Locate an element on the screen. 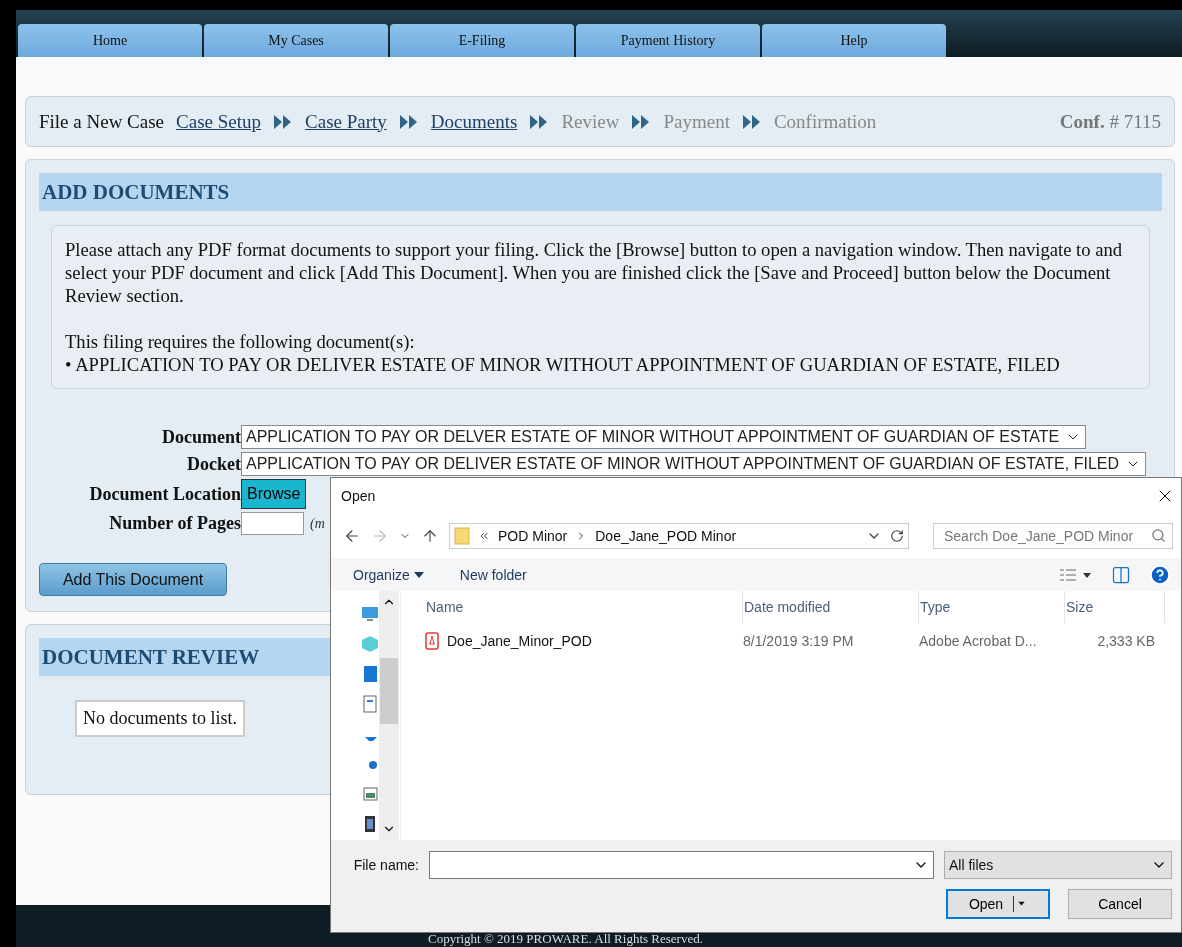 This screenshot has width=1182, height=947. breadcrumb-step: Case Setup is located at coordinates (219, 121).